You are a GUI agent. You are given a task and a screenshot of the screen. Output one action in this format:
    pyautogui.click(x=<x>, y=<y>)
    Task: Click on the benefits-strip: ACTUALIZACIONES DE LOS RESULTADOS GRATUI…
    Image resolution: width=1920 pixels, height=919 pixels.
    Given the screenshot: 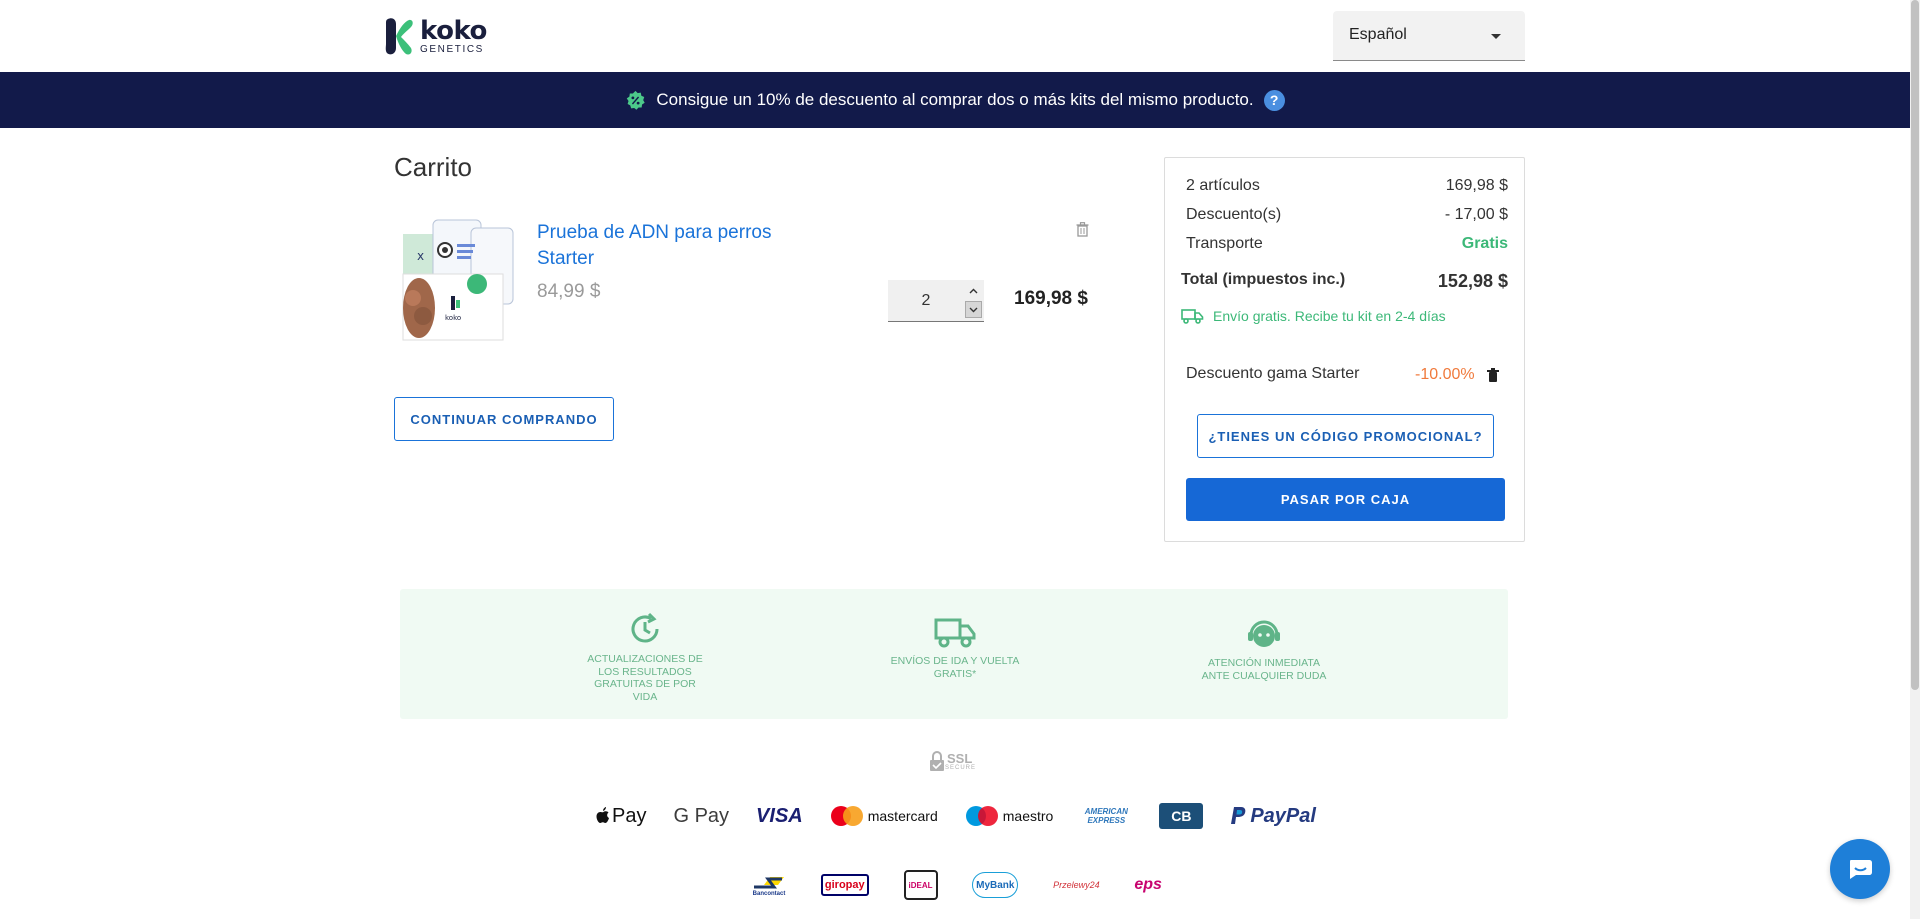 What is the action you would take?
    pyautogui.click(x=954, y=654)
    